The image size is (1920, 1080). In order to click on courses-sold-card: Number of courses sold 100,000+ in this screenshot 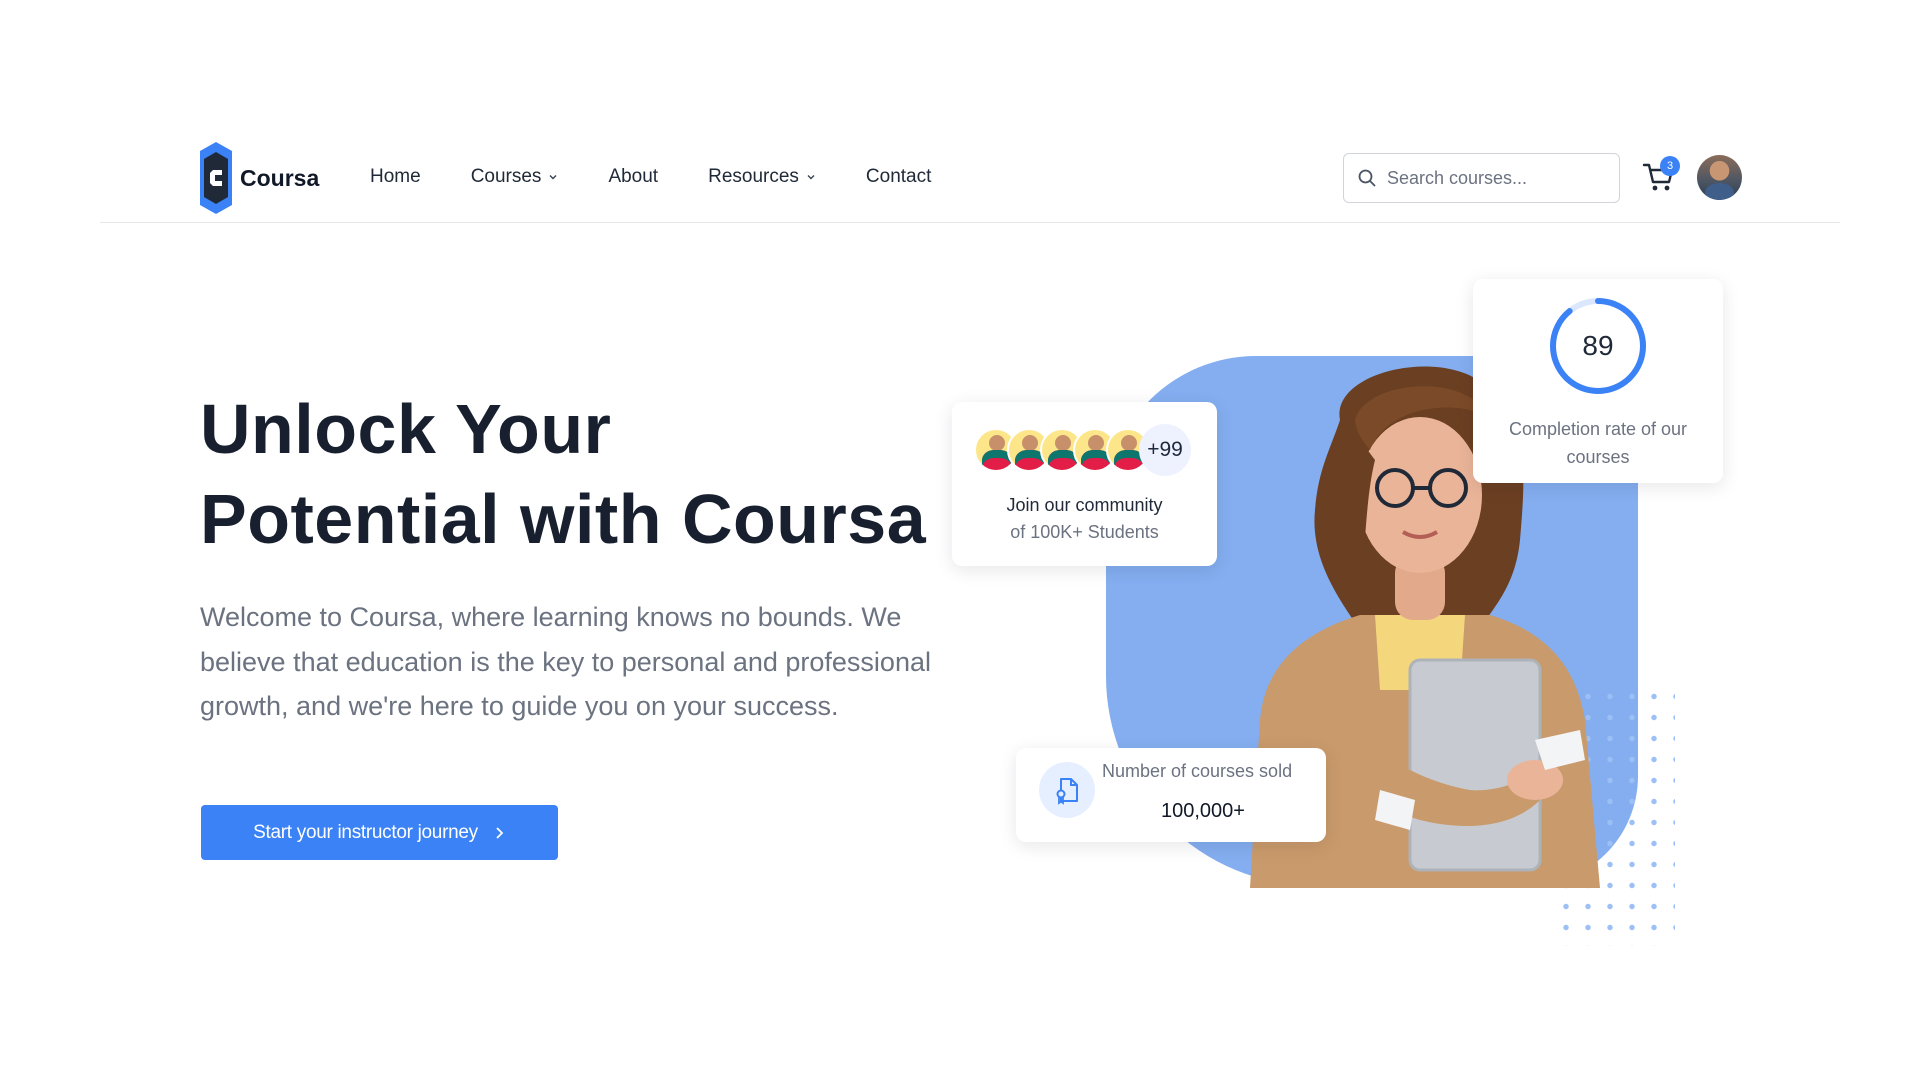, I will do `click(1171, 795)`.